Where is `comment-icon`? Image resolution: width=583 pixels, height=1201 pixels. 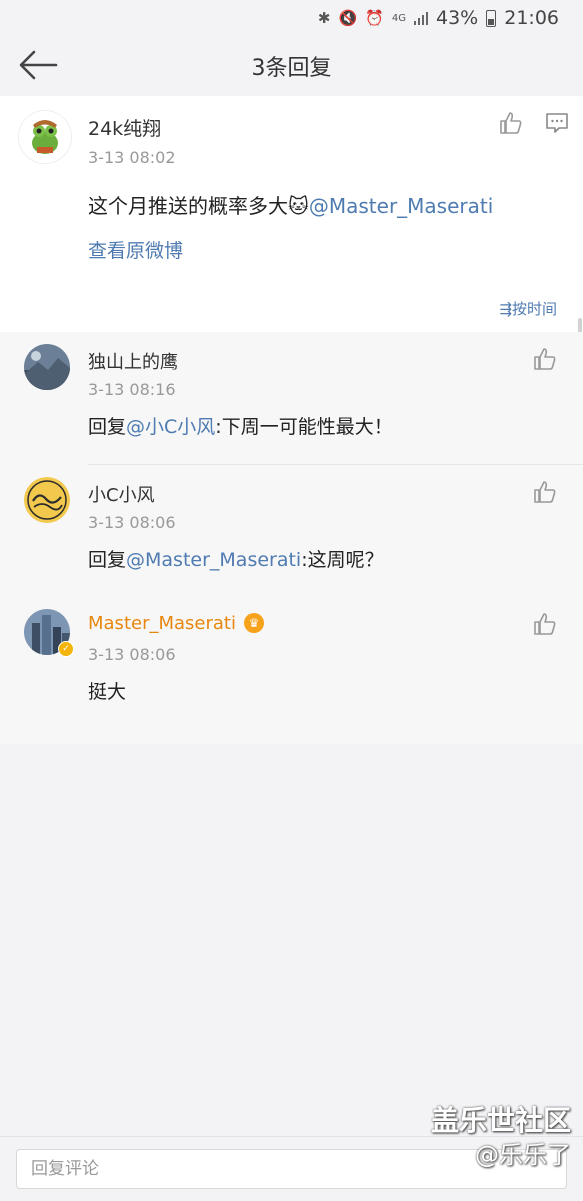
comment-icon is located at coordinates (557, 123).